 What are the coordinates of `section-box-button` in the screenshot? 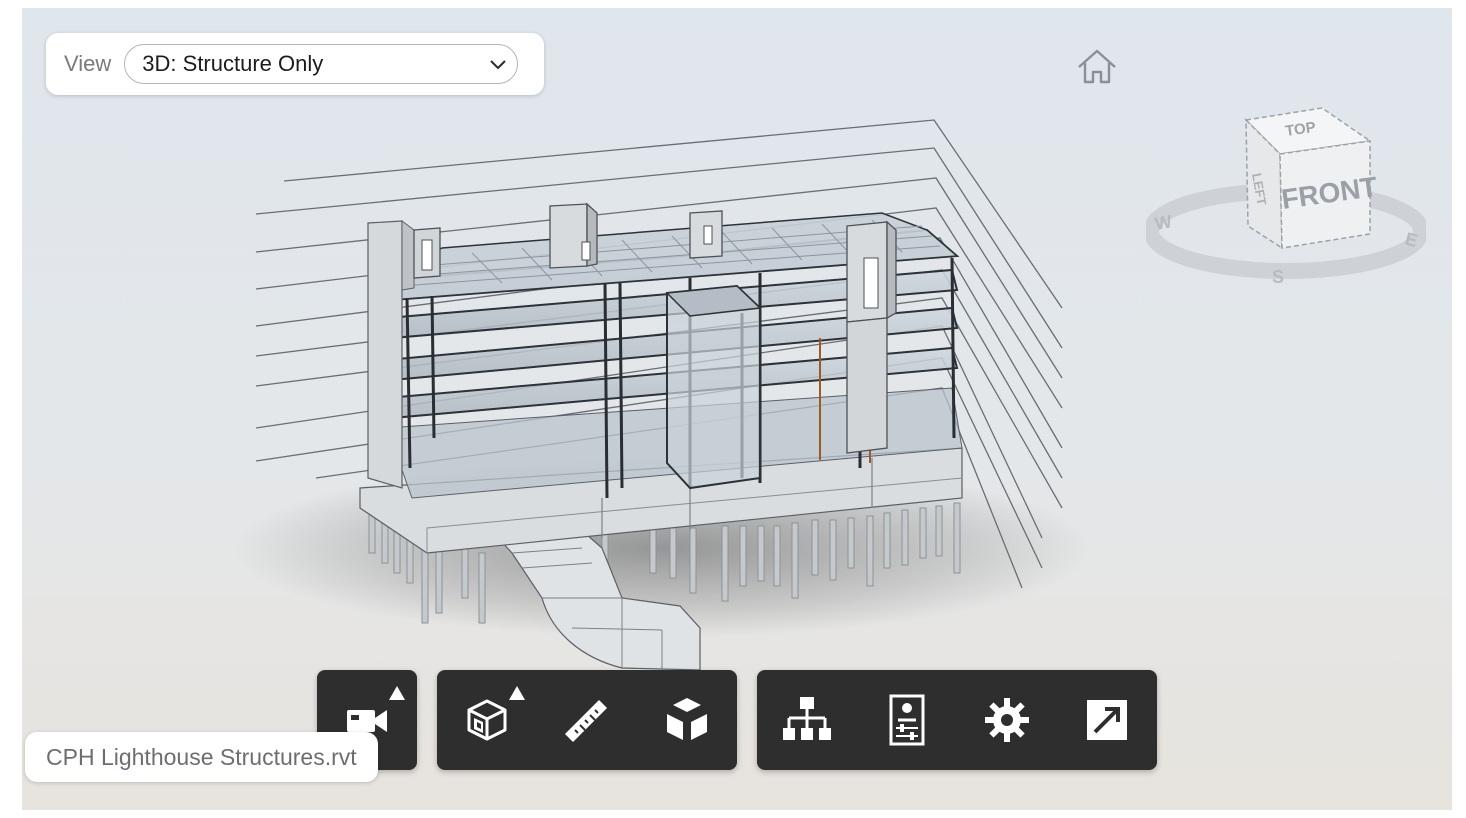 It's located at (487, 720).